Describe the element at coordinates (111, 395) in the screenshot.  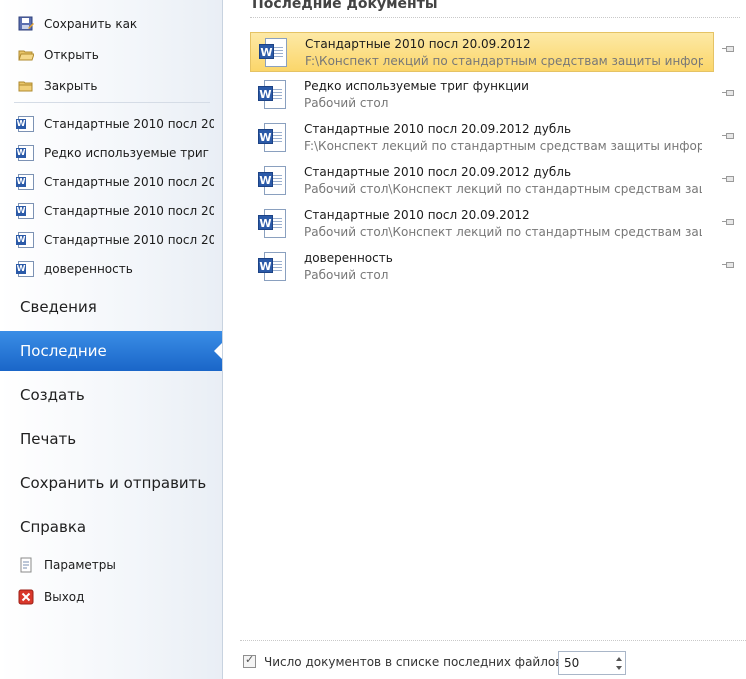
I see `nav-new: Создать` at that location.